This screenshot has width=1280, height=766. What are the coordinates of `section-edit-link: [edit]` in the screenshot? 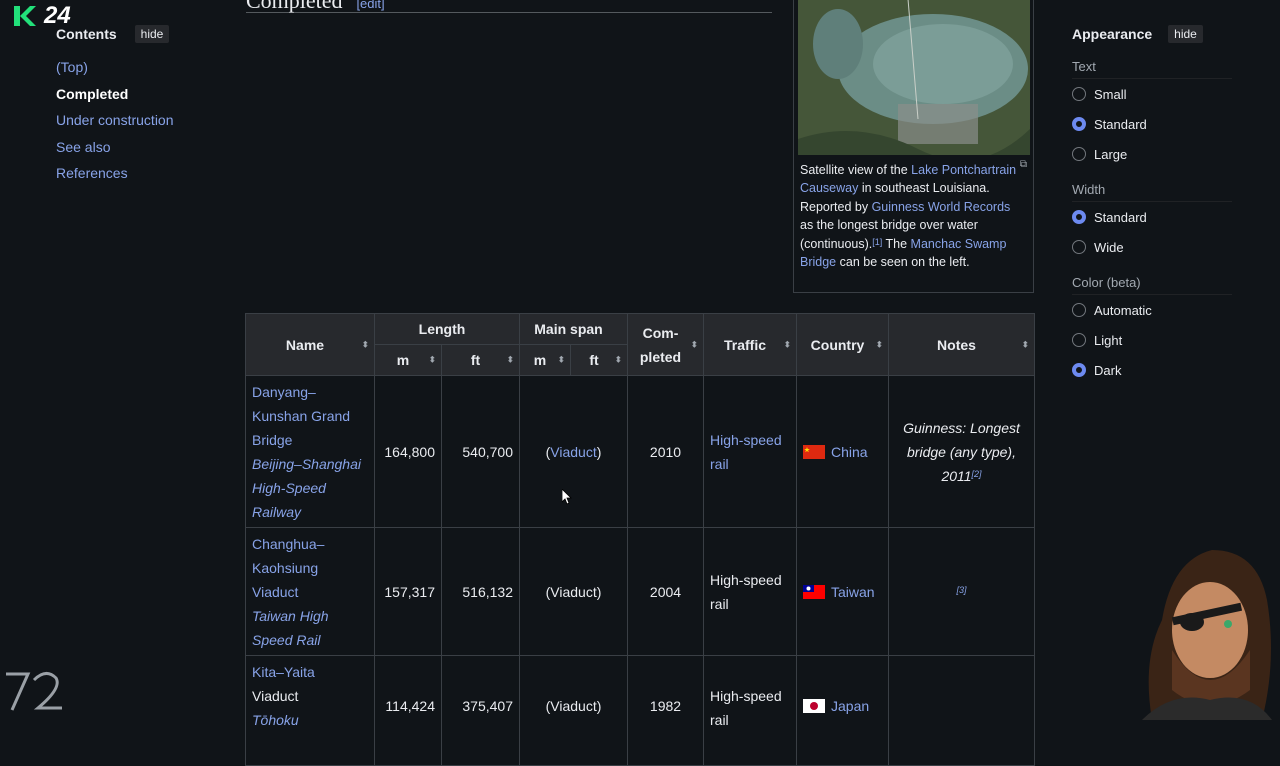 It's located at (370, 5).